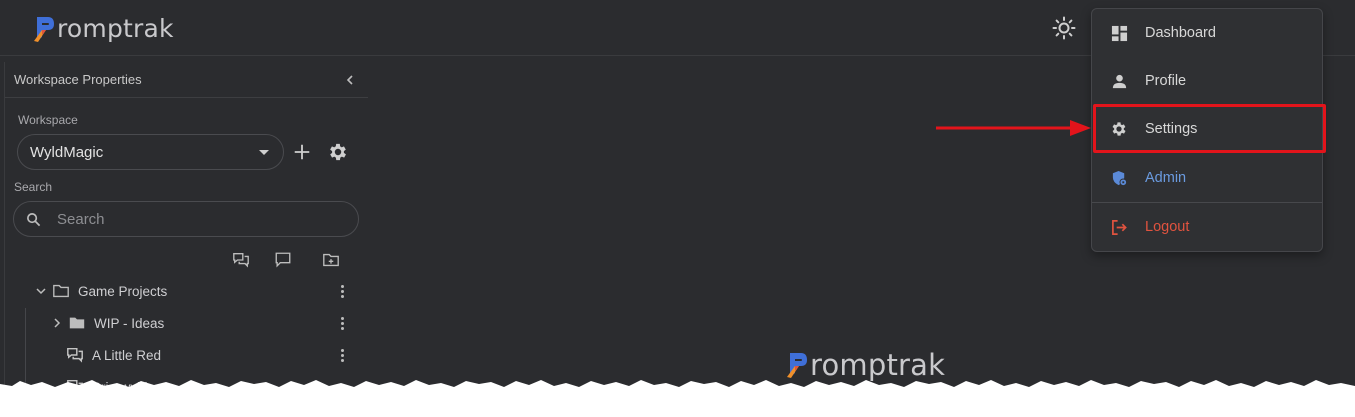 This screenshot has height=417, width=1355. Describe the element at coordinates (200, 323) in the screenshot. I see `tree-folder-wip-ideas: WIP - Ideas` at that location.